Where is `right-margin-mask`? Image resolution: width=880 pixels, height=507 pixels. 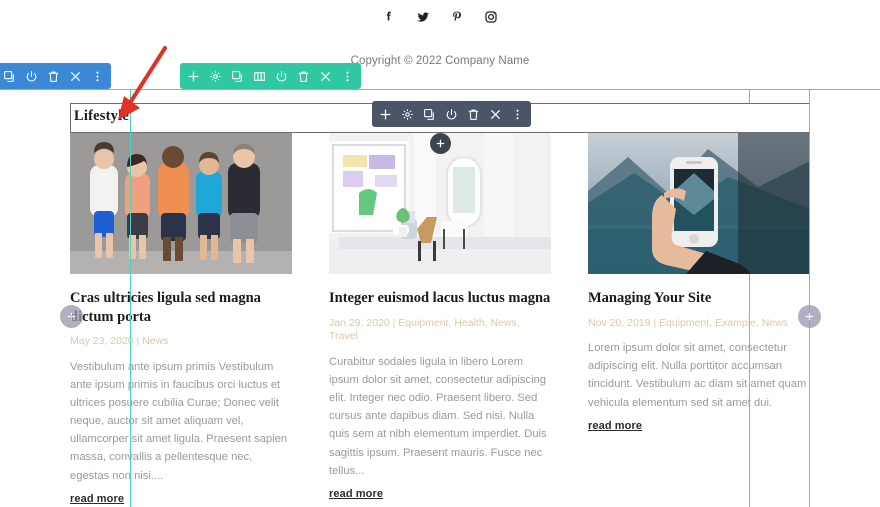
right-margin-mask is located at coordinates (846, 298).